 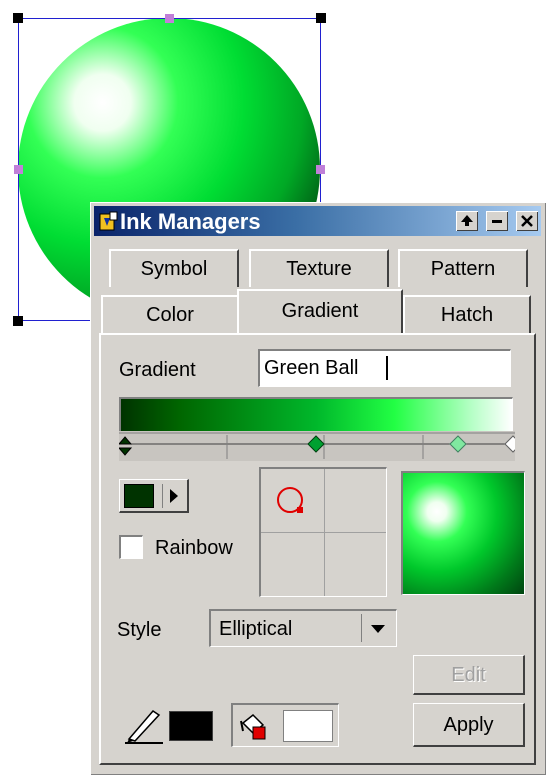 I want to click on tab-pattern-label: Pattern, so click(x=463, y=269).